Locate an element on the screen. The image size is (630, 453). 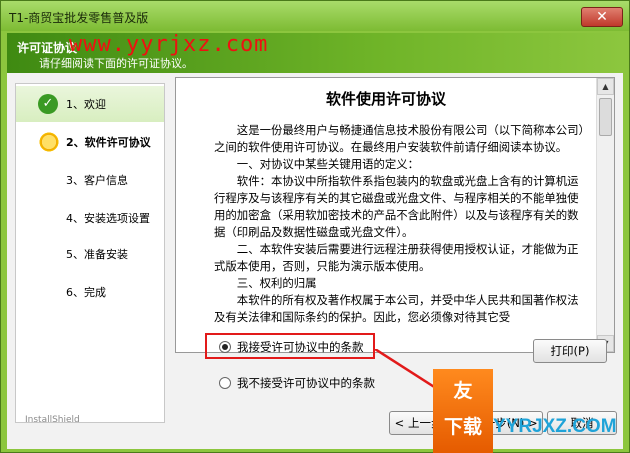
license-title: 软件使用许可协议 is located at coordinates (385, 99).